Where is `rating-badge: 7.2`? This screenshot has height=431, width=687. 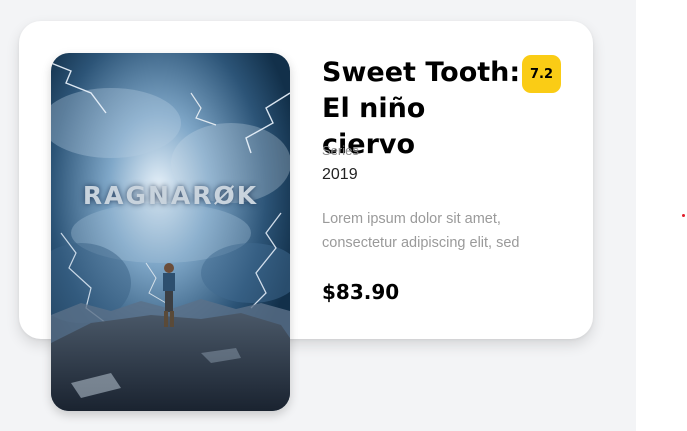
rating-badge: 7.2 is located at coordinates (541, 74).